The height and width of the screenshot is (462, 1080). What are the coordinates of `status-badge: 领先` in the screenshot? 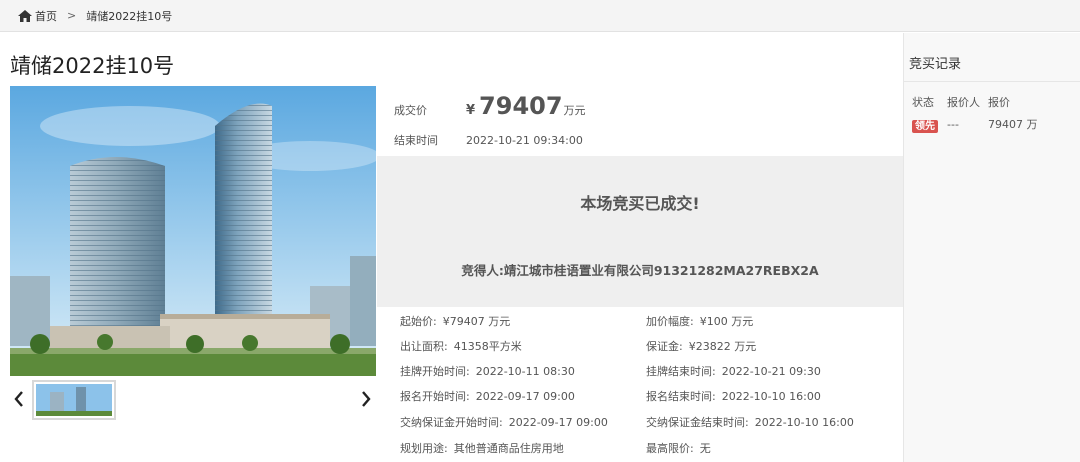 It's located at (925, 126).